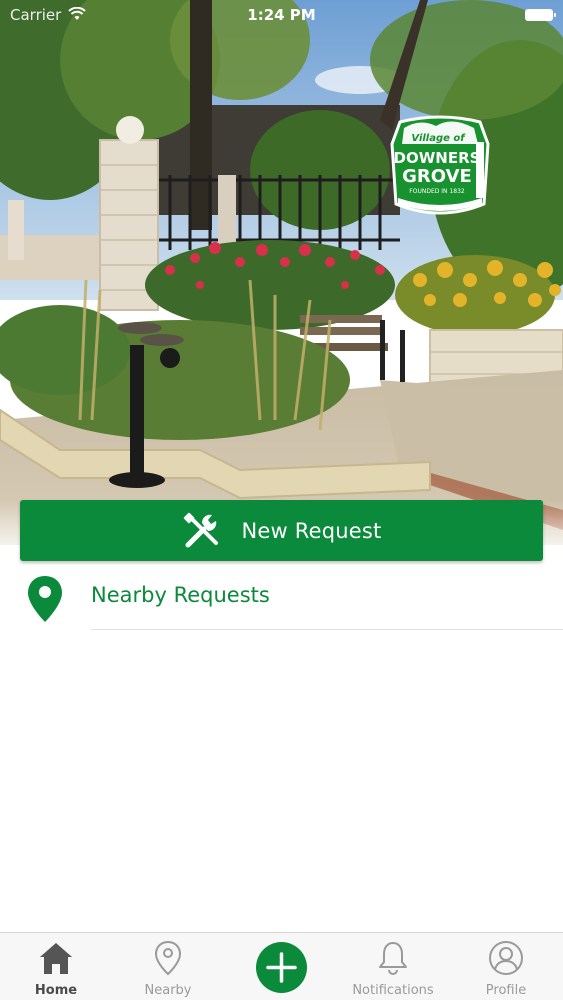 This screenshot has width=563, height=1000. Describe the element at coordinates (56, 990) in the screenshot. I see `tab-home-label: Home` at that location.